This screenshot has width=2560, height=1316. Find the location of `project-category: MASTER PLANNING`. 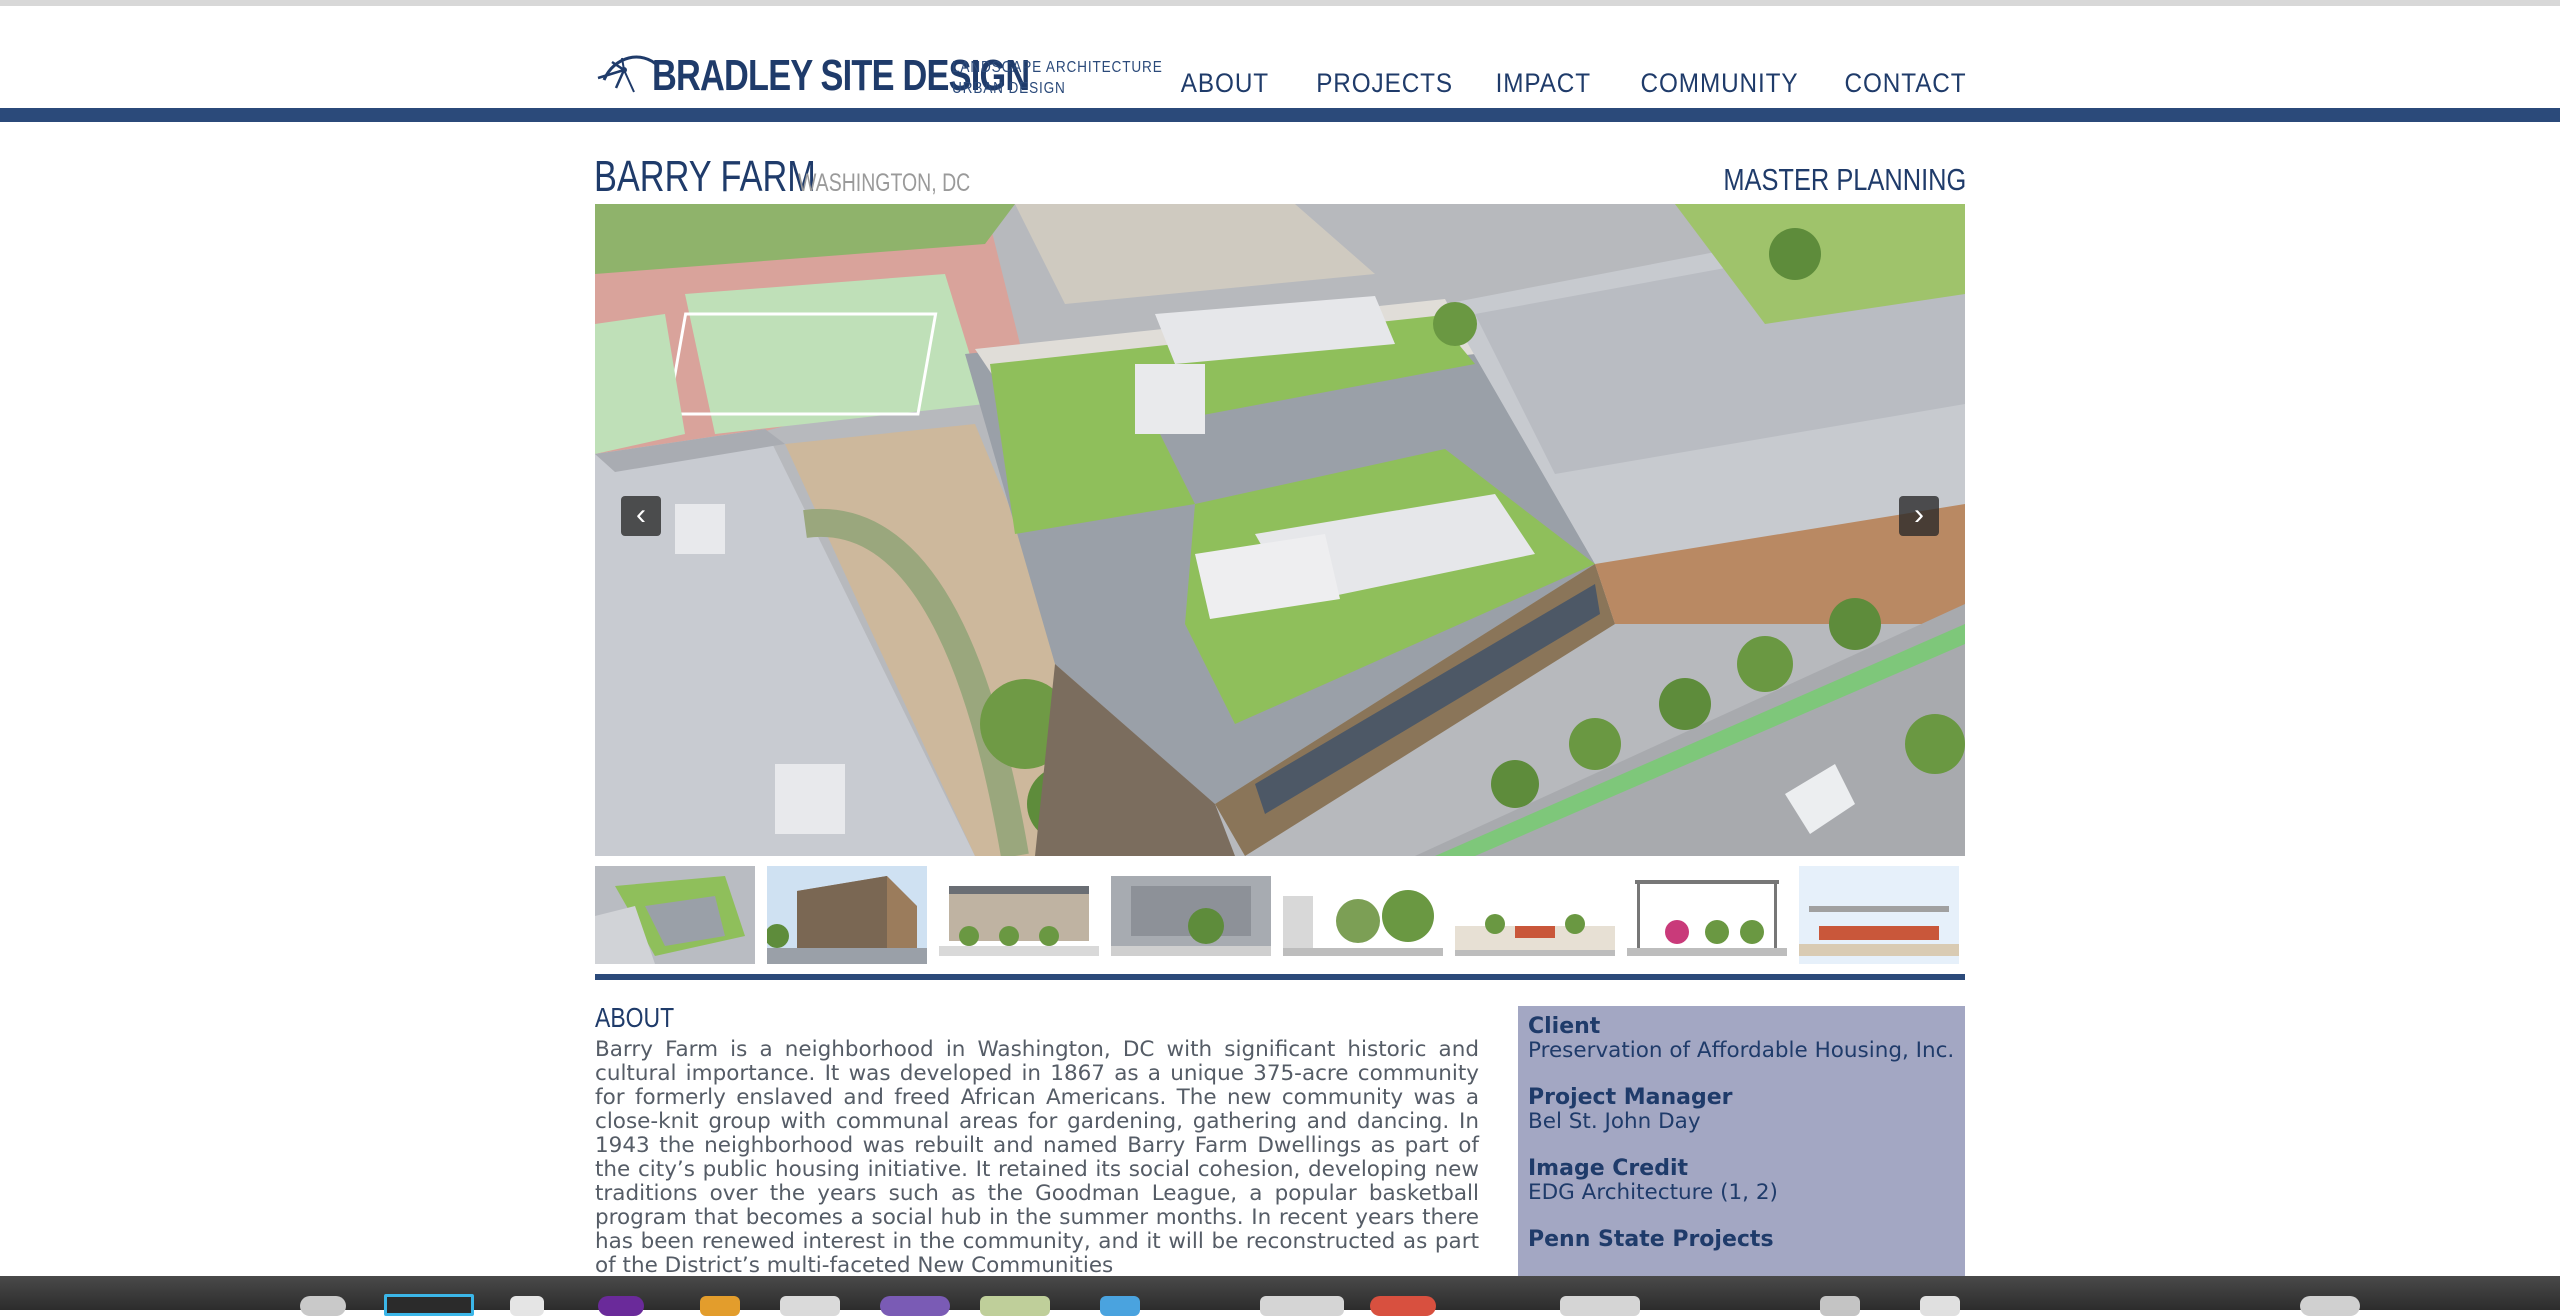

project-category: MASTER PLANNING is located at coordinates (1844, 180).